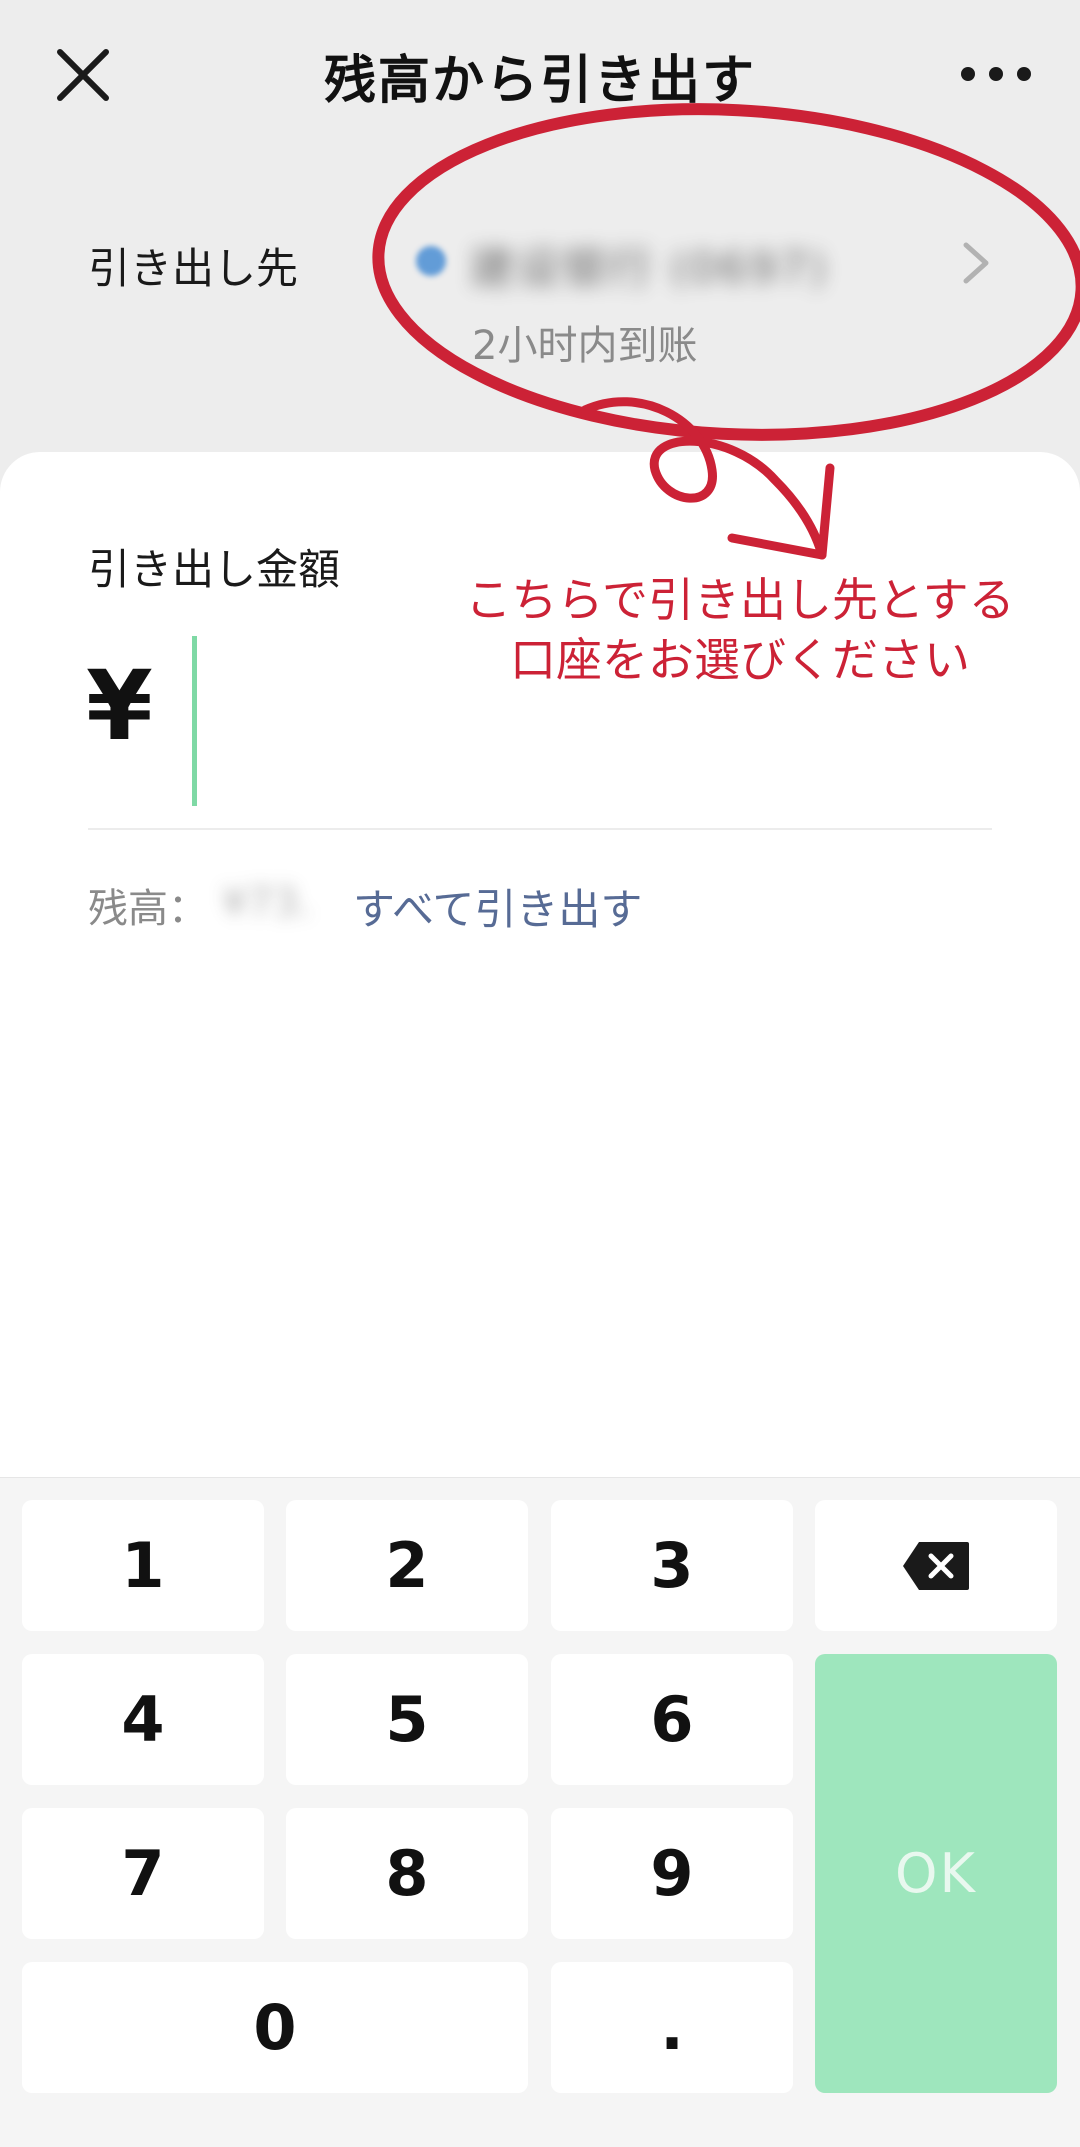 This screenshot has height=2147, width=1080. Describe the element at coordinates (193, 268) in the screenshot. I see `destination-label: 引き出し先` at that location.